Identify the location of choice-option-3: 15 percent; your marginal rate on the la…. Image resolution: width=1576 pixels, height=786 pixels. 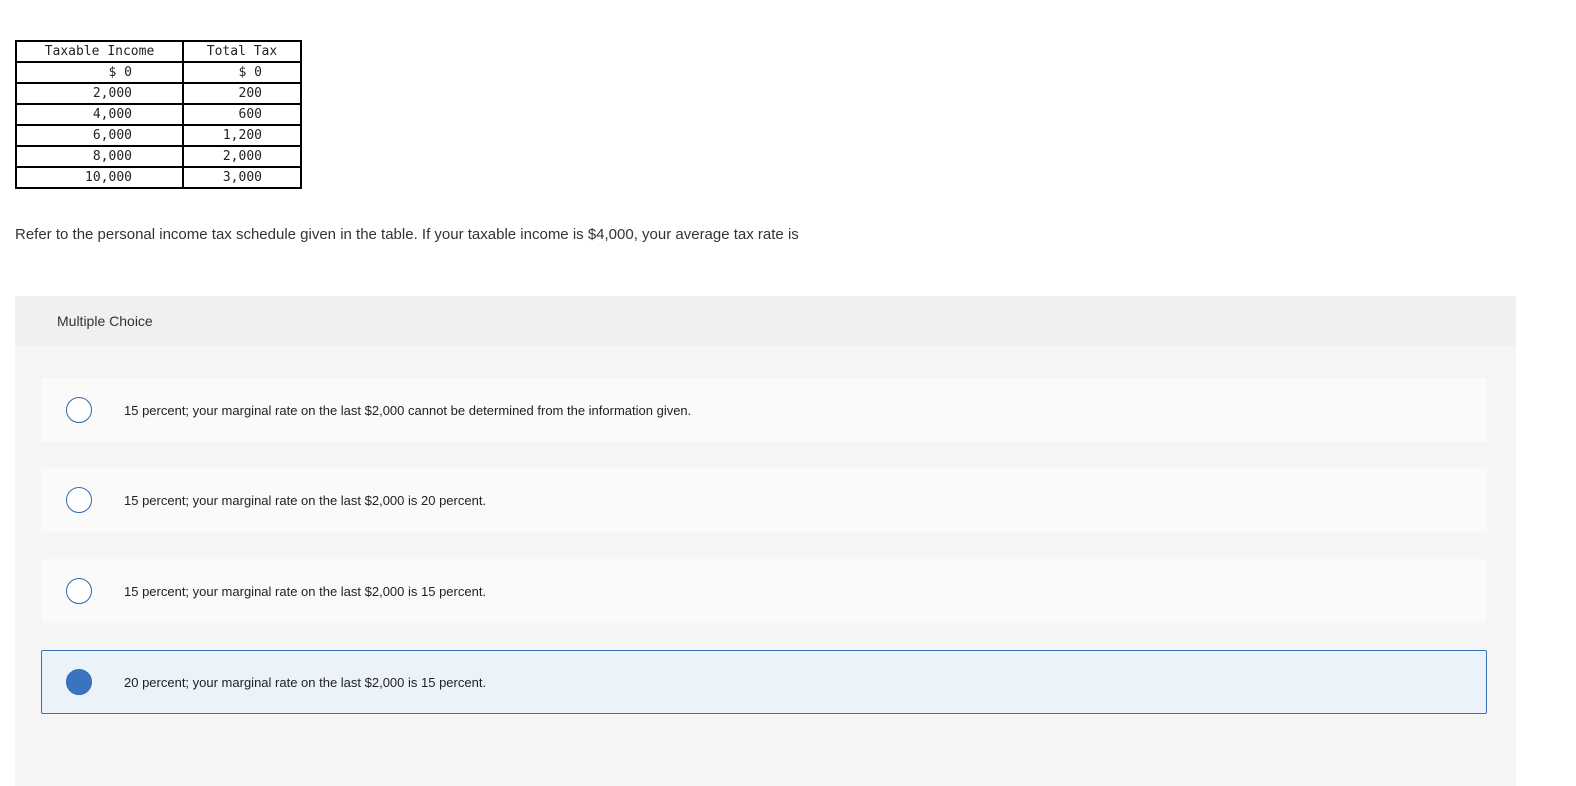
(764, 591).